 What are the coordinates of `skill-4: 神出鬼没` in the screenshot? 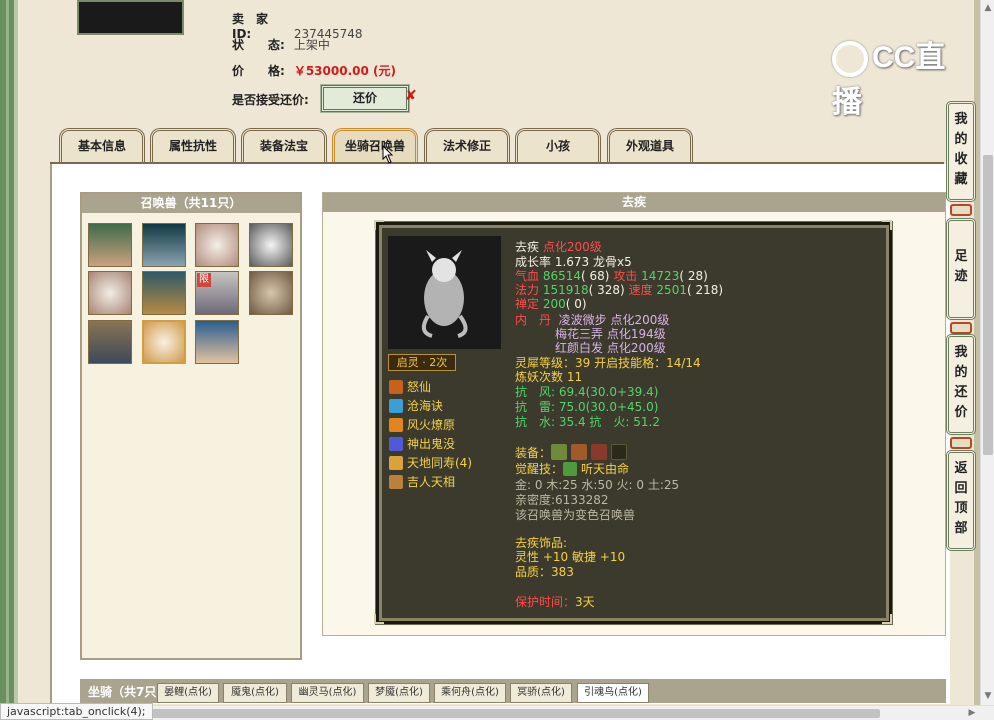 It's located at (422, 443).